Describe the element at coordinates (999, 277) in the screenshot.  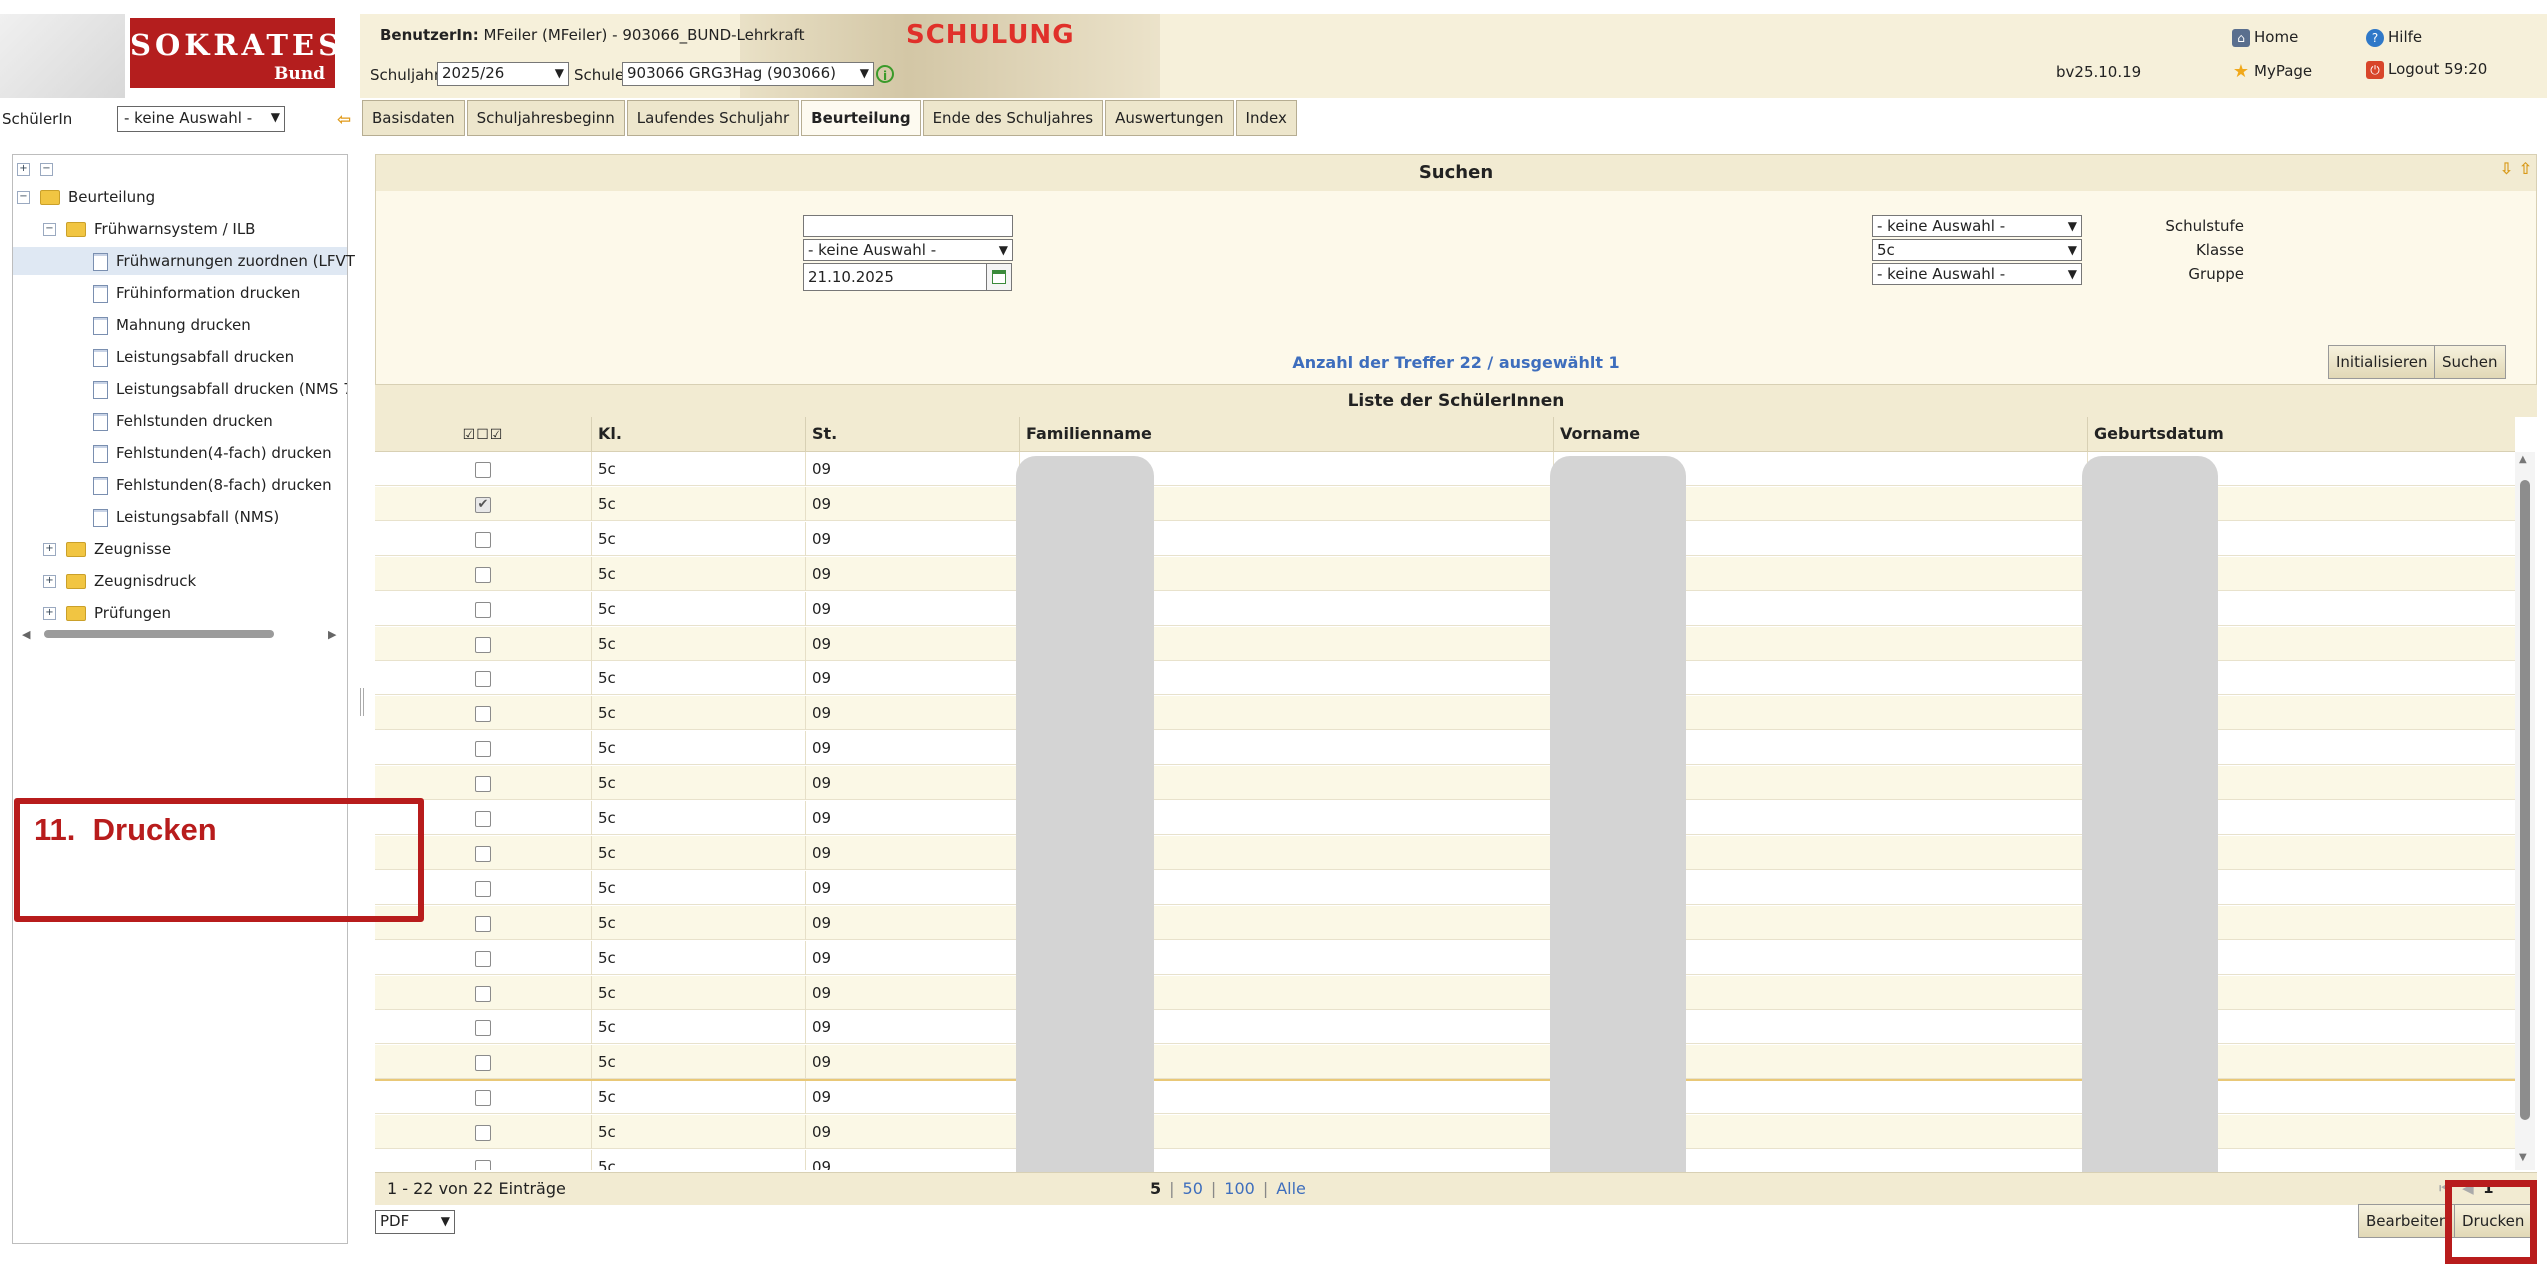
I see `calendar-icon` at that location.